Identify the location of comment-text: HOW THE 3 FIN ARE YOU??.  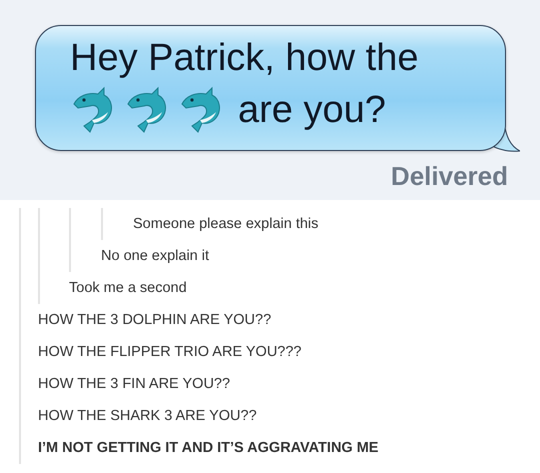
(135, 384).